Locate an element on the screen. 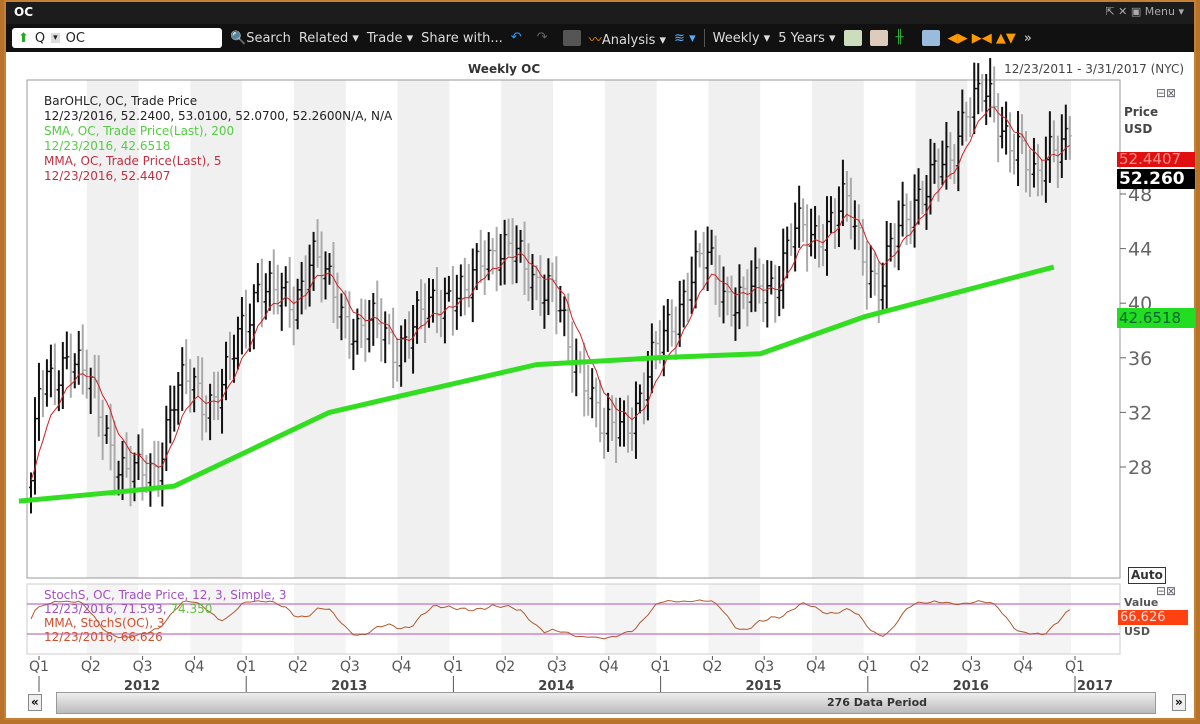 This screenshot has height=724, width=1200. value-axis-currency: USD is located at coordinates (1137, 631).